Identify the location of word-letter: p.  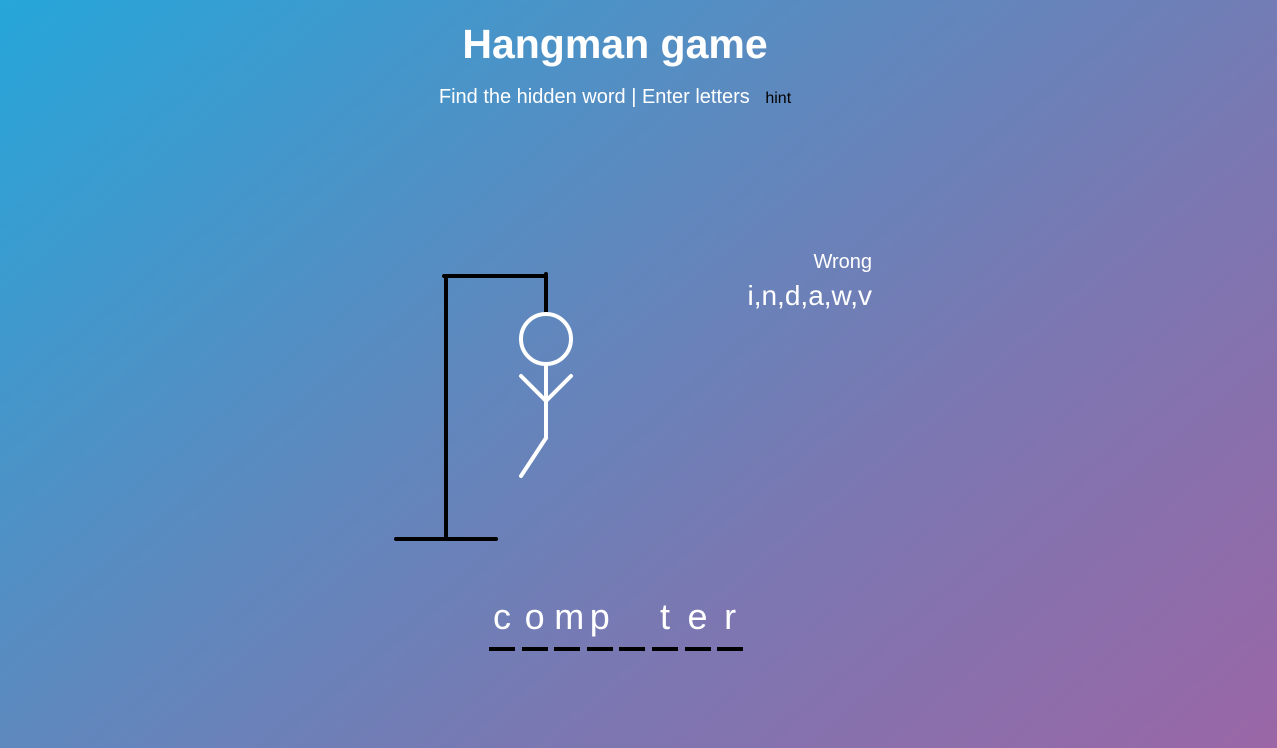
(599, 624).